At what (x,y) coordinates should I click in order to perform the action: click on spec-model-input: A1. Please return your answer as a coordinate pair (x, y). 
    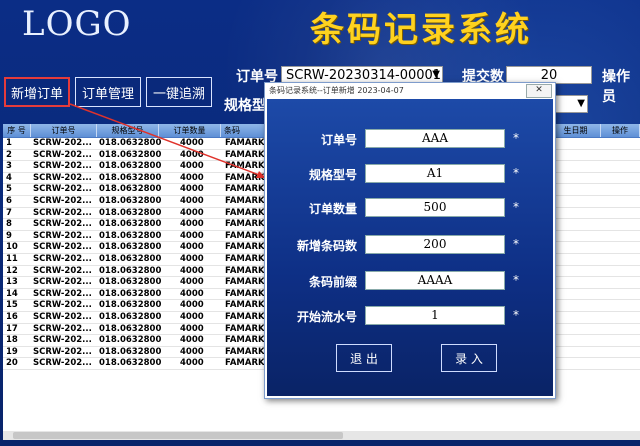
    Looking at the image, I should click on (435, 173).